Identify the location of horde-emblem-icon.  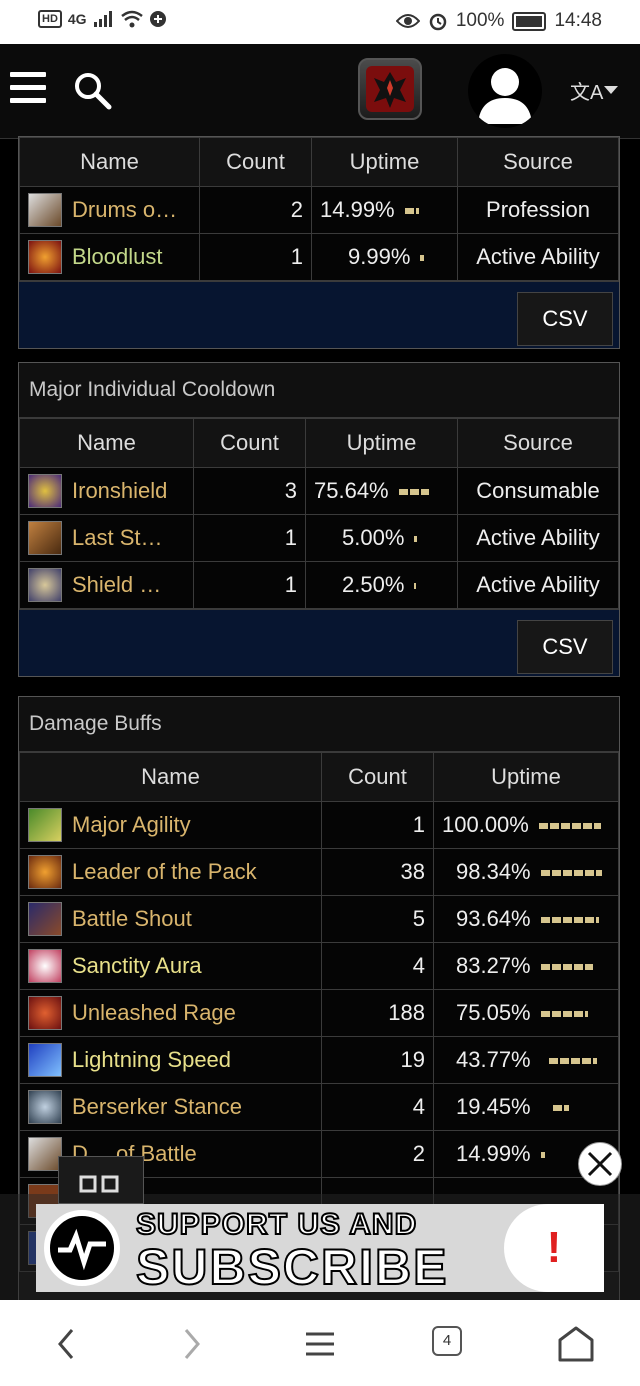
(390, 90).